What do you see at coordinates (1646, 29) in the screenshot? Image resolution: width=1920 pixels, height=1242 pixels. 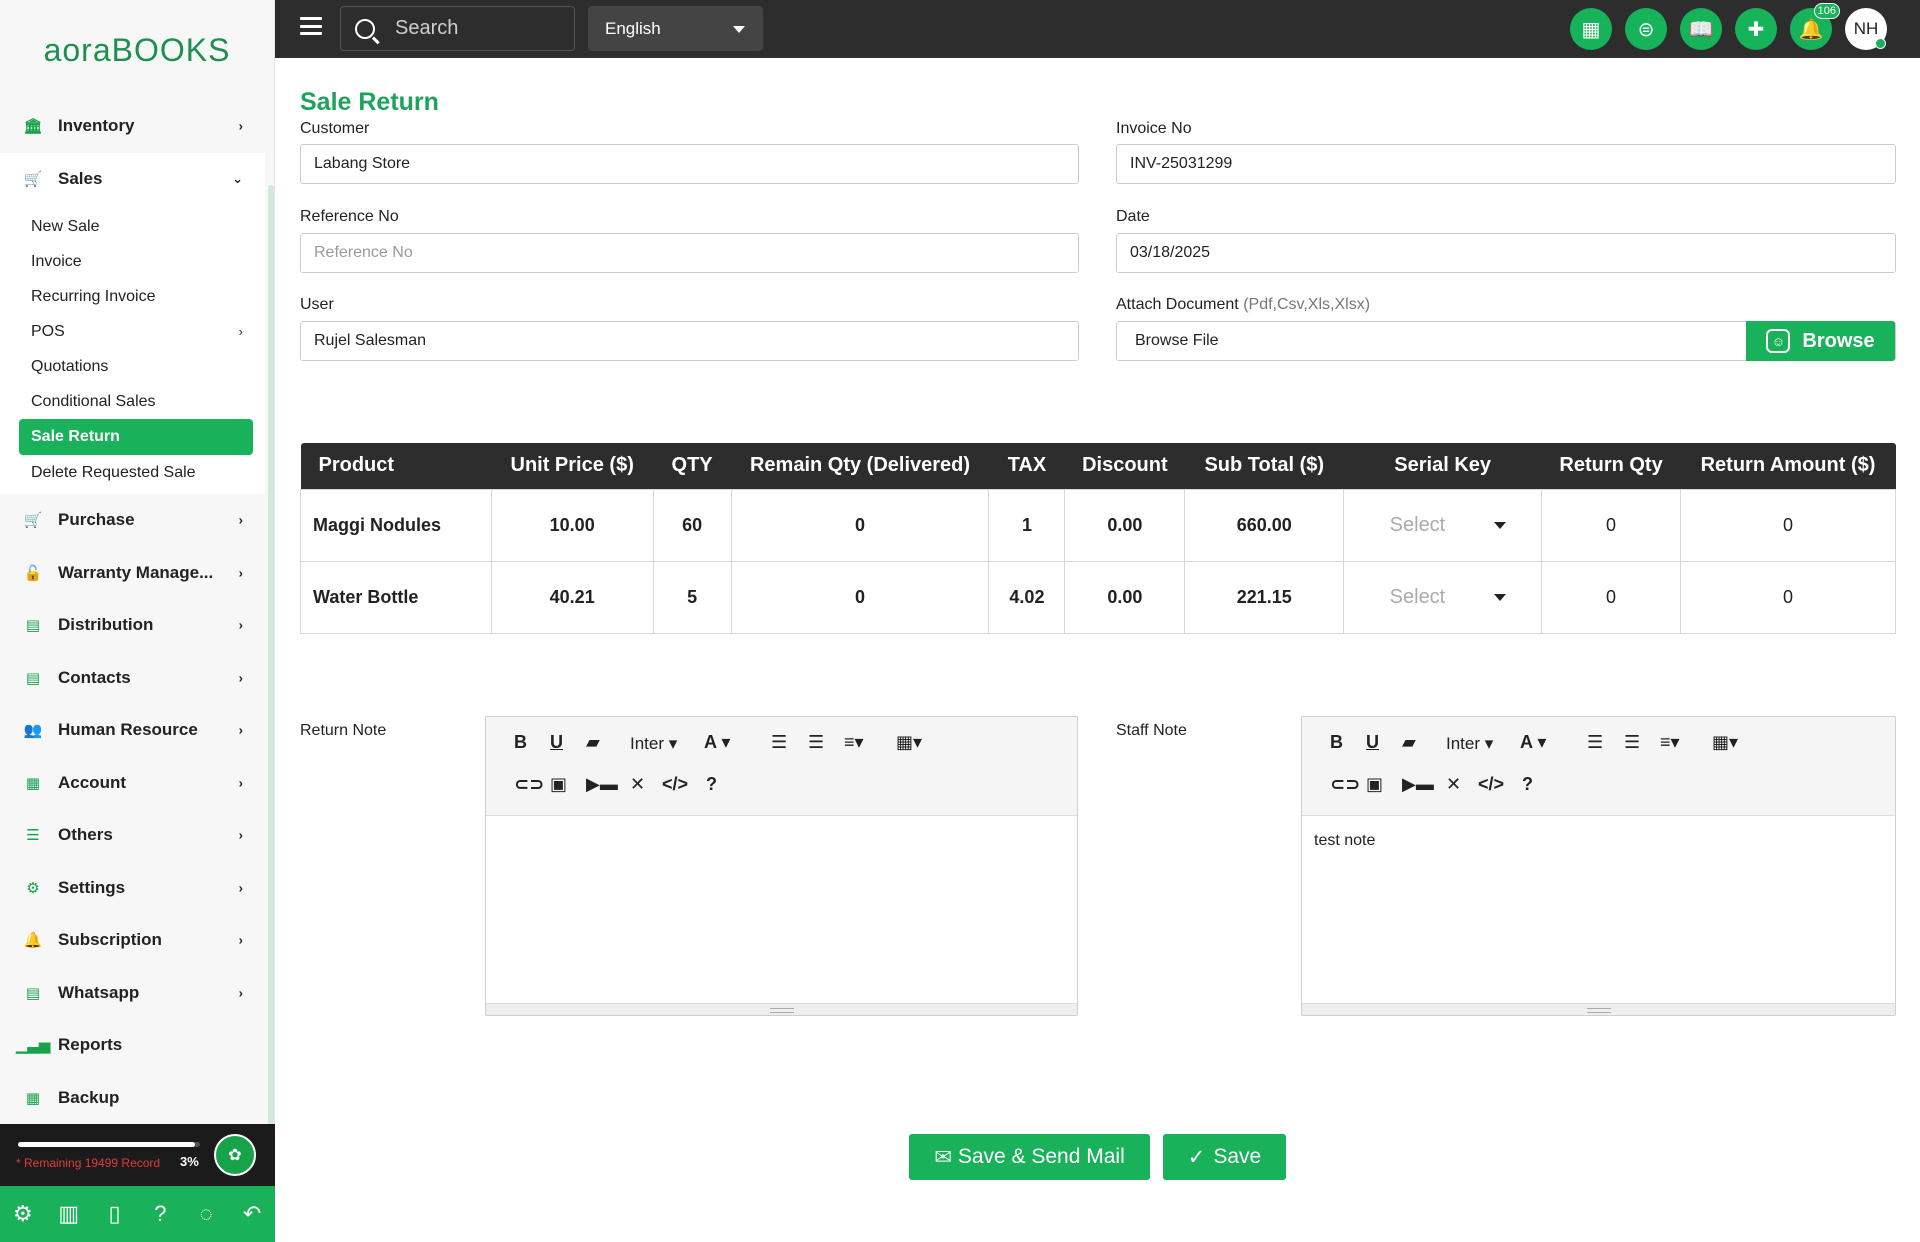 I see `scan-icon: ⊜` at bounding box center [1646, 29].